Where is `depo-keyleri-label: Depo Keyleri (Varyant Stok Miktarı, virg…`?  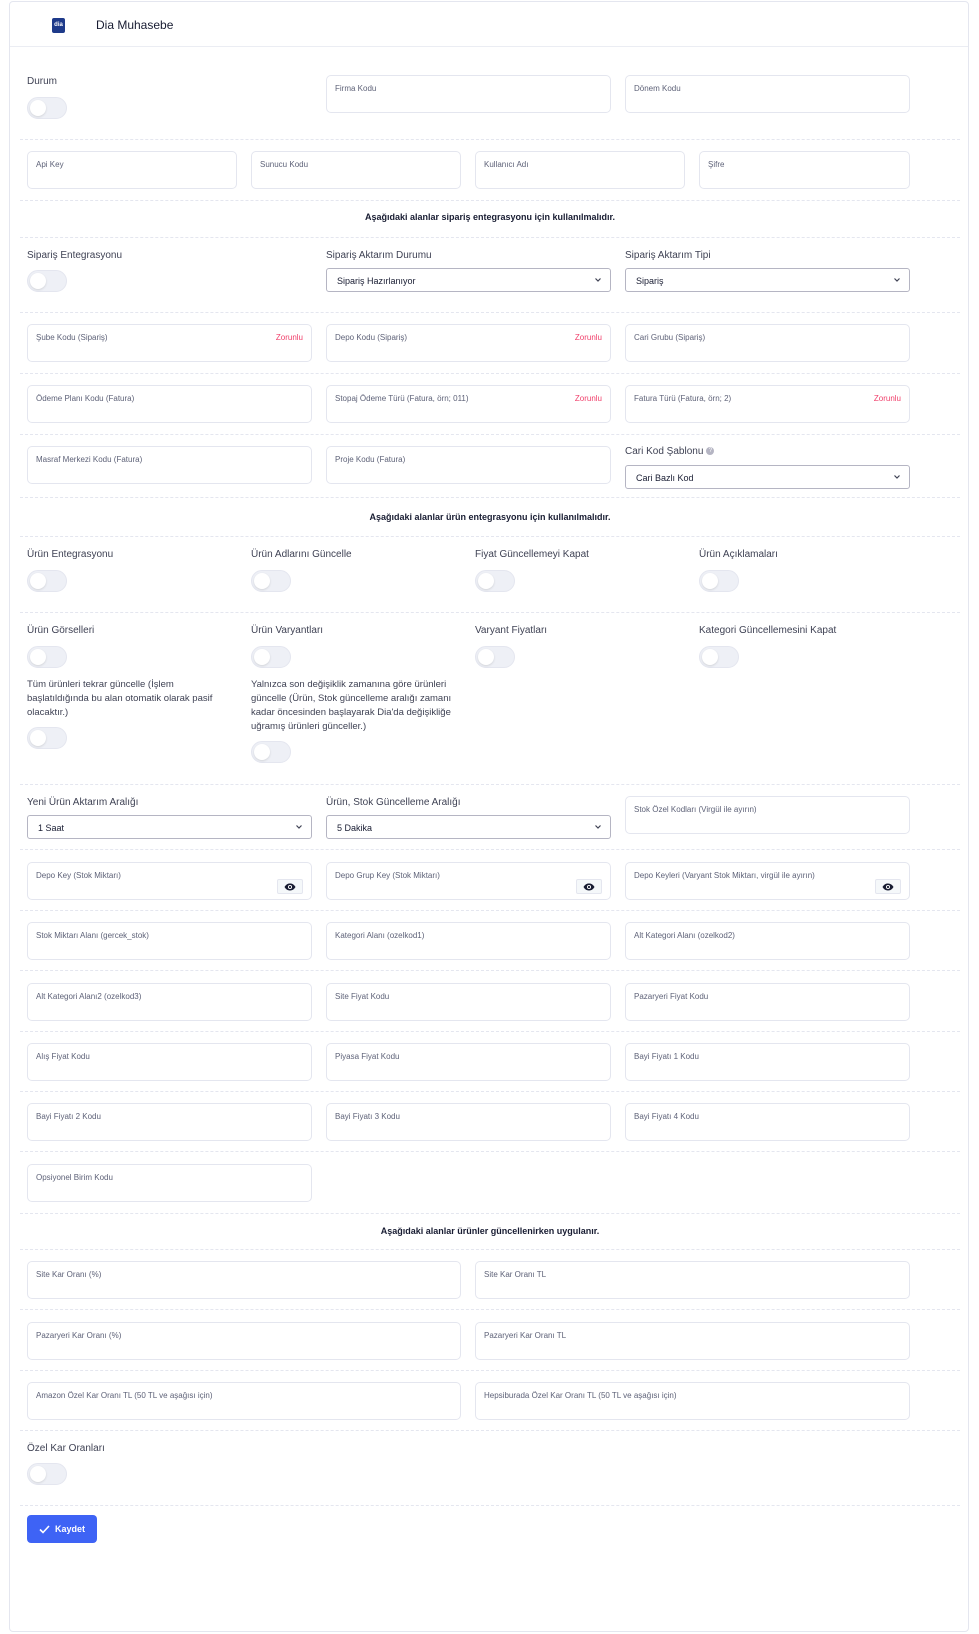 depo-keyleri-label: Depo Keyleri (Varyant Stok Miktarı, virg… is located at coordinates (724, 875).